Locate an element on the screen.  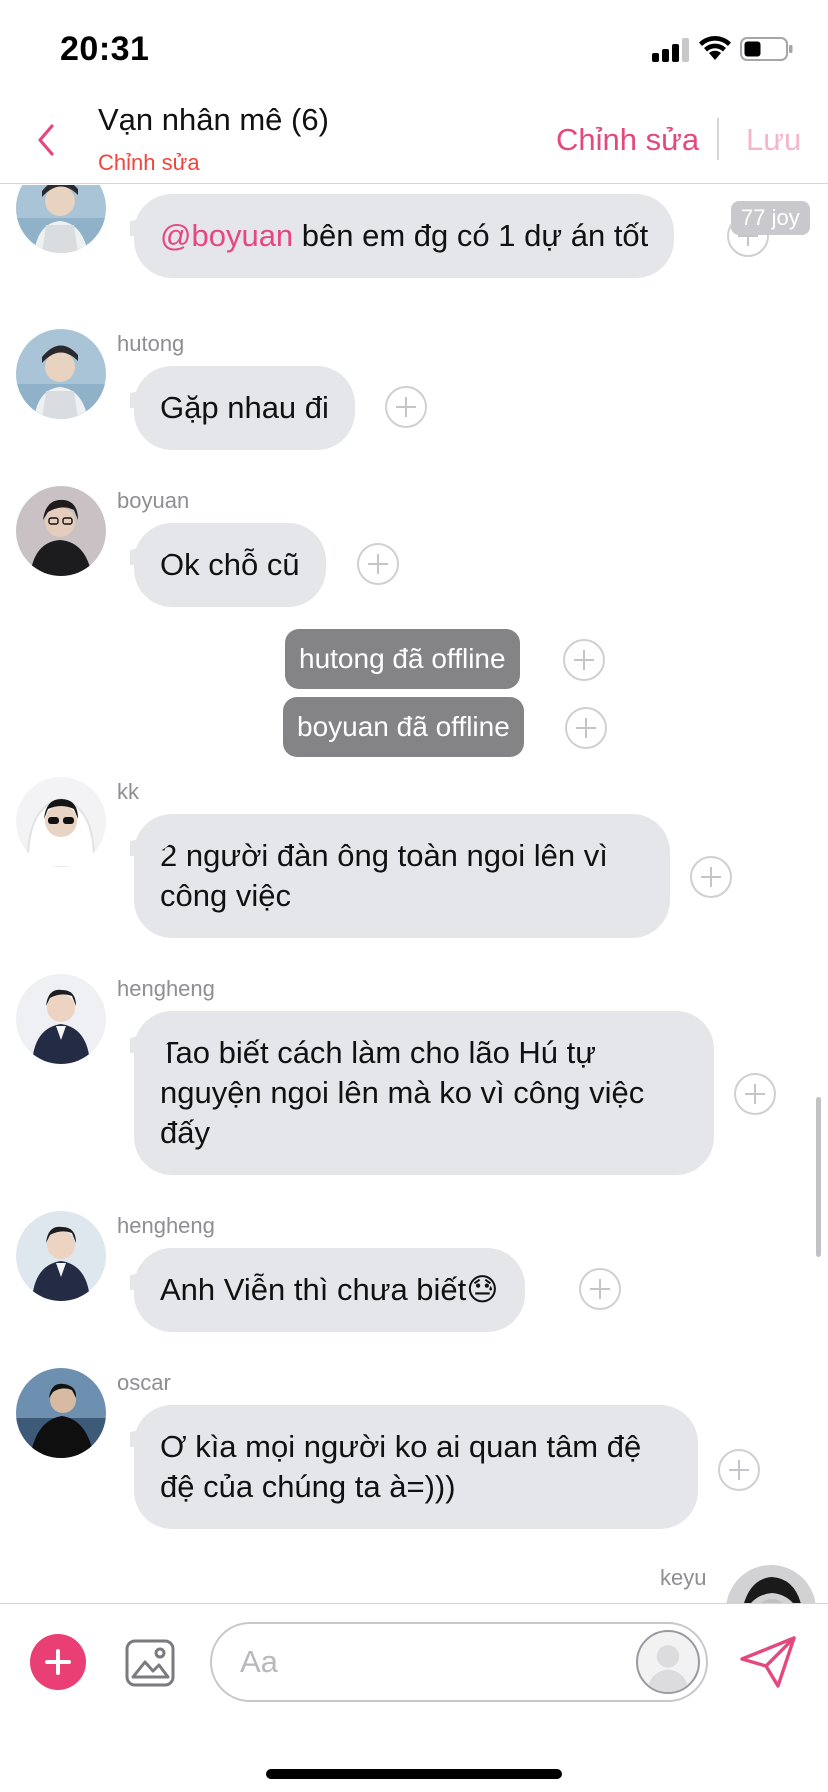
mention-link: @boyuan is located at coordinates (226, 235).